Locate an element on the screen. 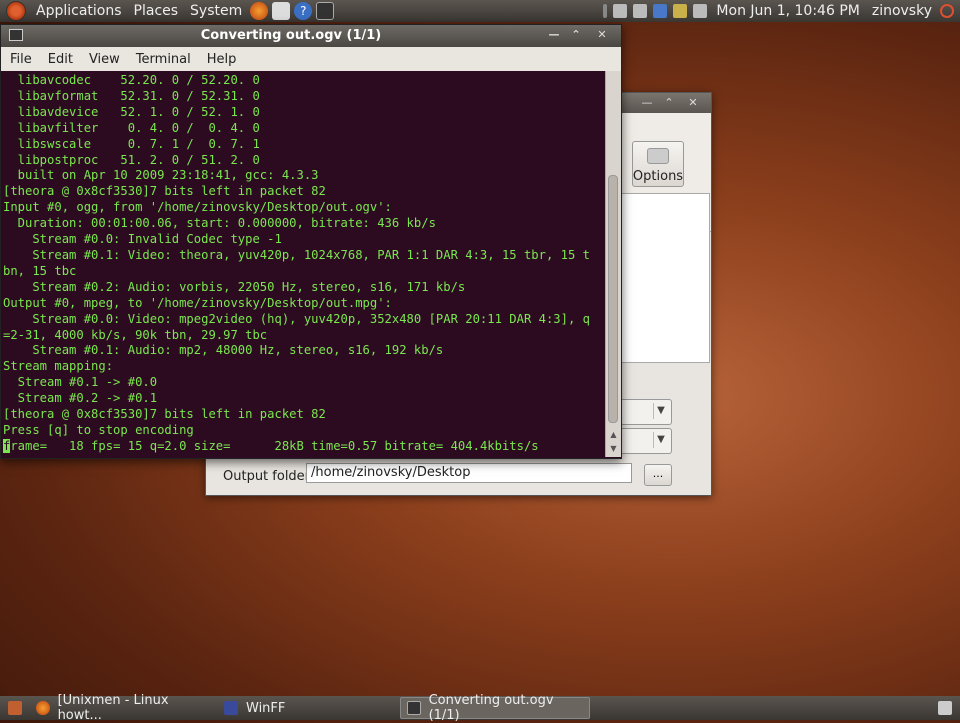 This screenshot has height=723, width=960. scroll-thumb is located at coordinates (613, 299).